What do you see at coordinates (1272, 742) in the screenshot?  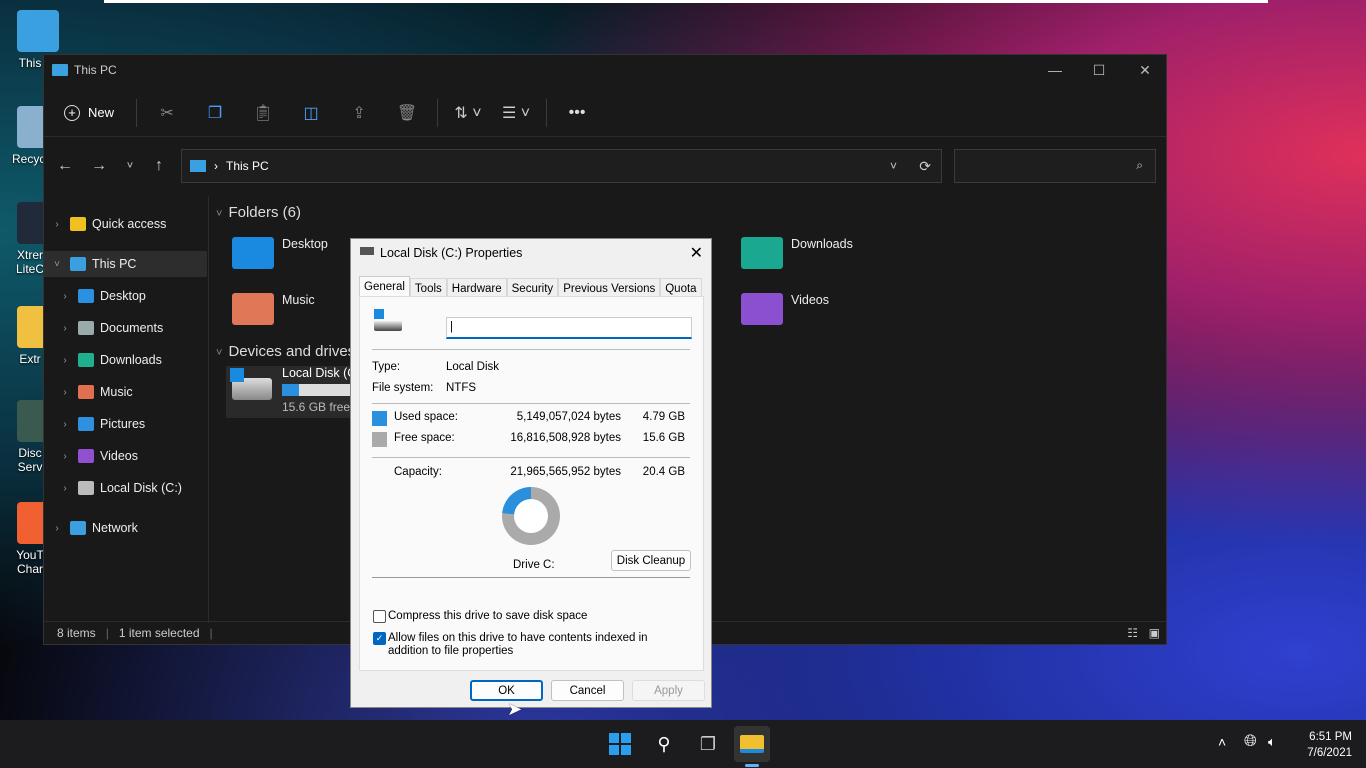 I see `volume-icon: 🔈︎` at bounding box center [1272, 742].